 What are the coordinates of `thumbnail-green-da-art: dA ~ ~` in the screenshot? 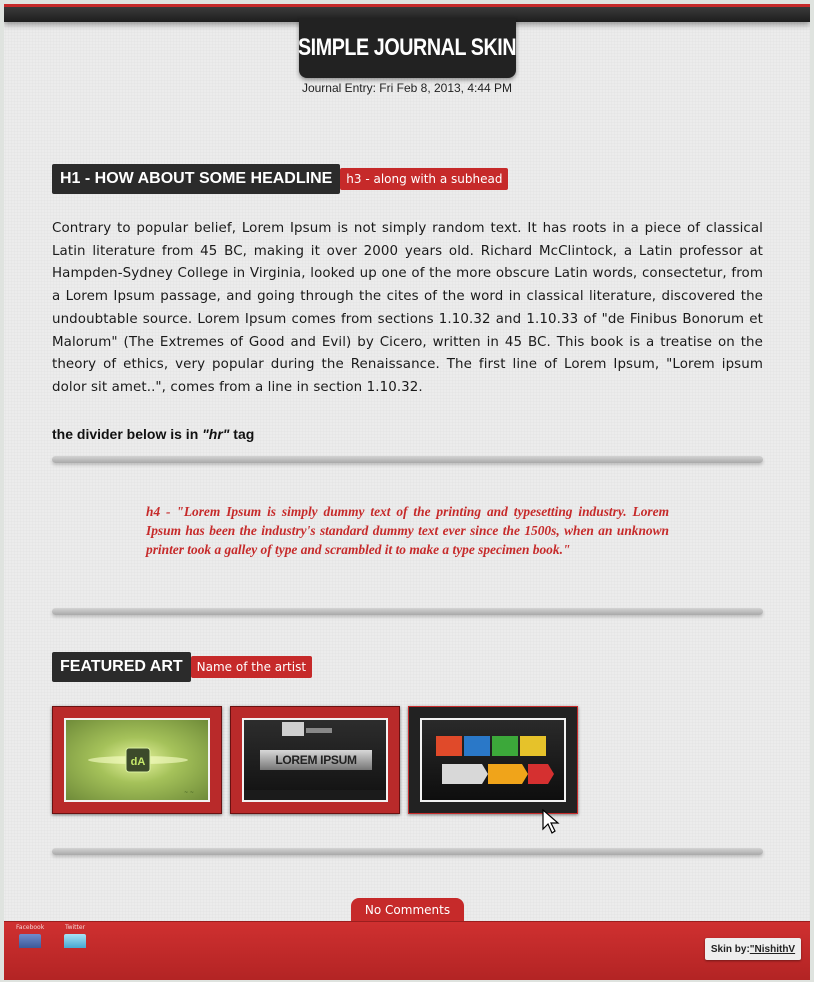 It's located at (137, 760).